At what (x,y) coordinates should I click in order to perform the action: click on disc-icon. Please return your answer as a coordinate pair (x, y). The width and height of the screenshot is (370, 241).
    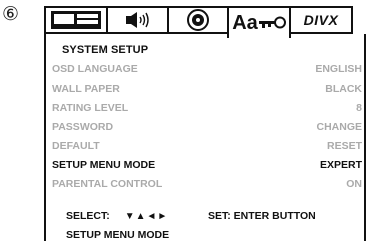
    Looking at the image, I should click on (198, 20).